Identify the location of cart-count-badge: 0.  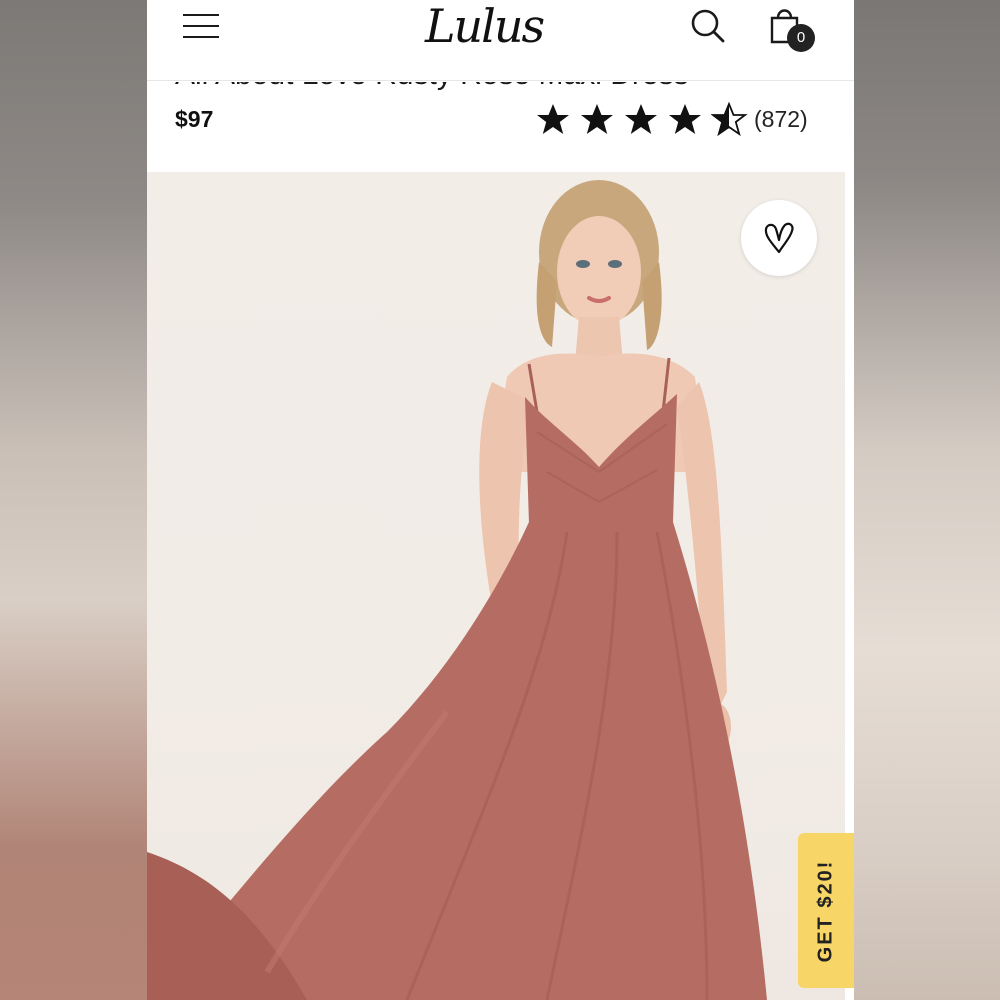
(801, 38).